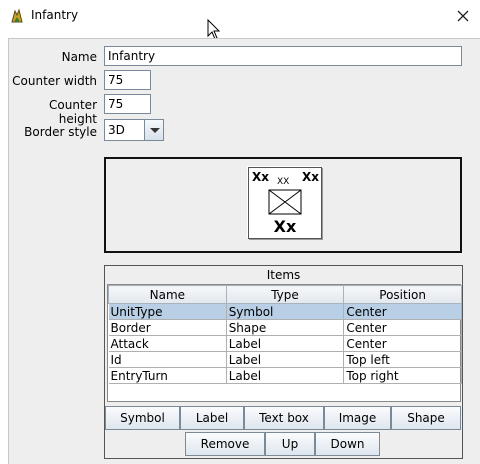 The image size is (480, 464). What do you see at coordinates (290, 444) in the screenshot?
I see `move-up-button: Up` at bounding box center [290, 444].